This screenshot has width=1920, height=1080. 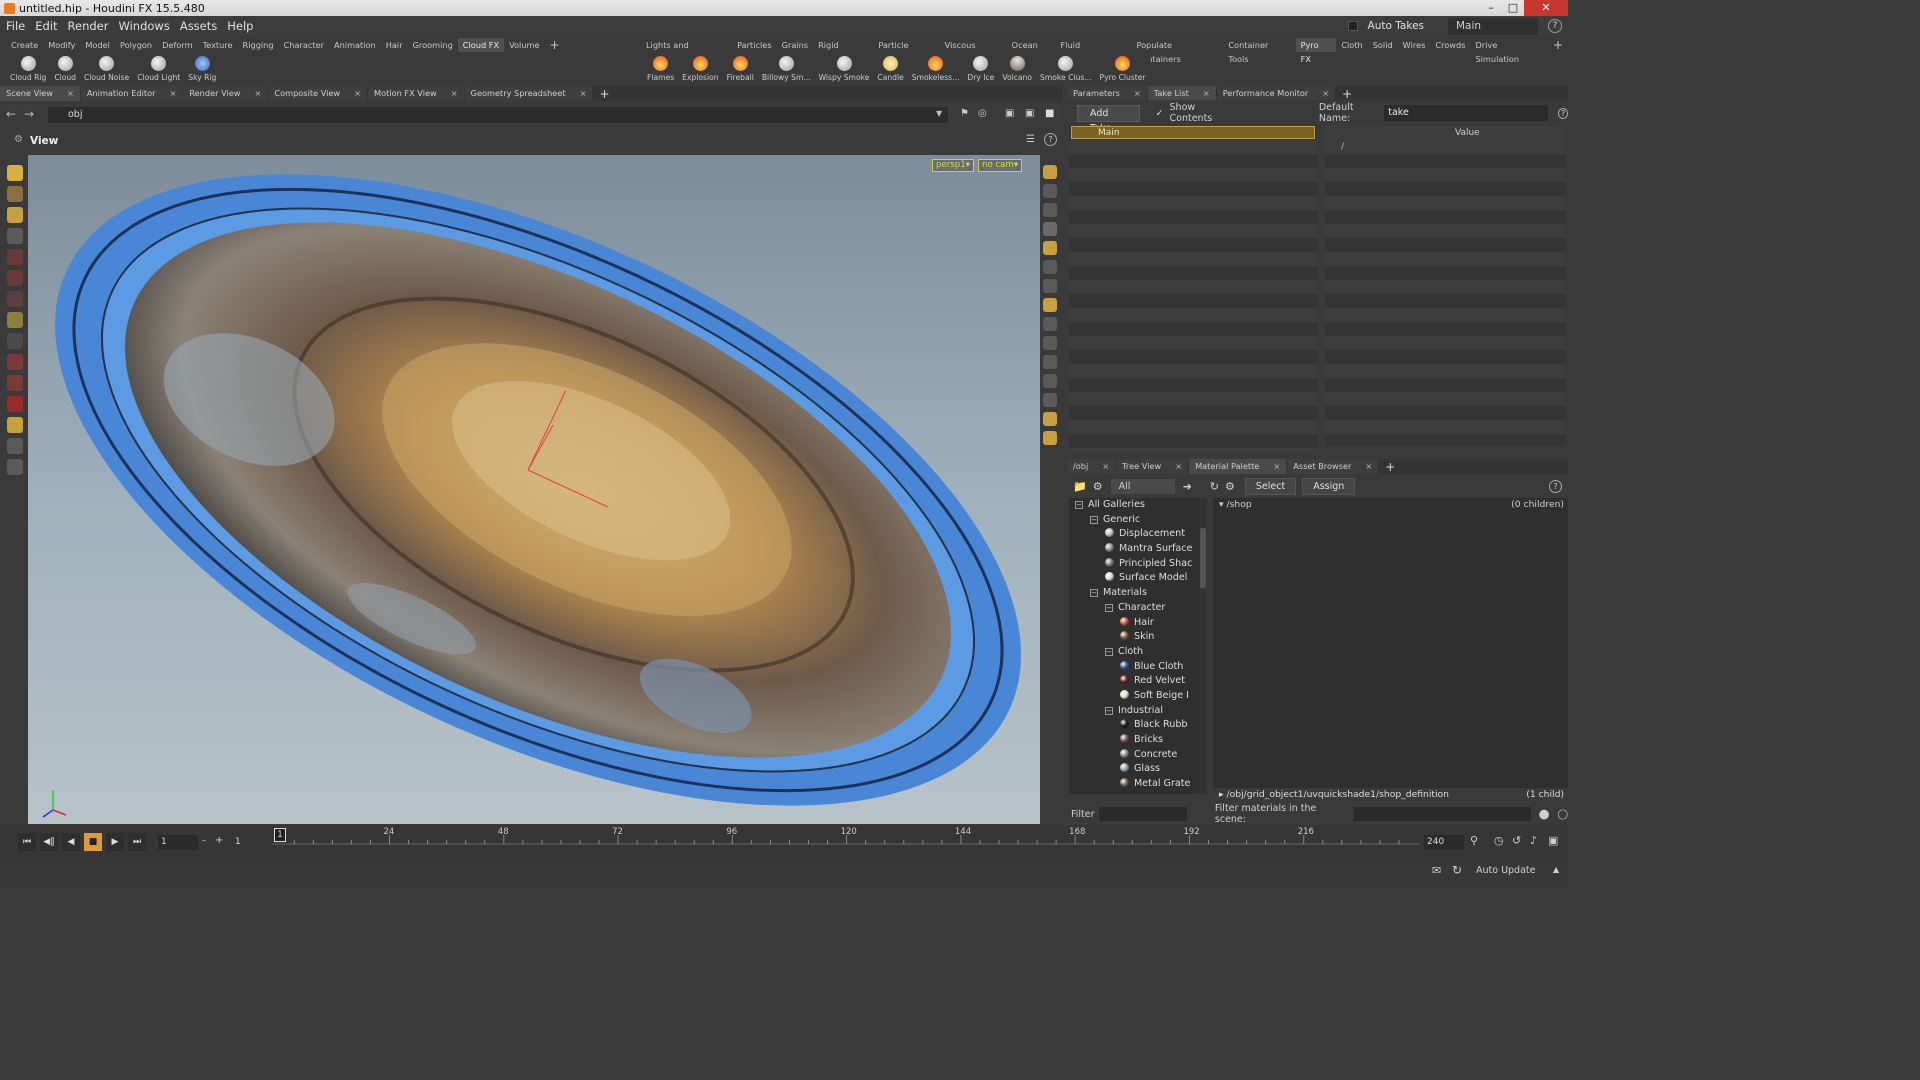 I want to click on gallery-tree-item: − Cloth, so click(x=1134, y=652).